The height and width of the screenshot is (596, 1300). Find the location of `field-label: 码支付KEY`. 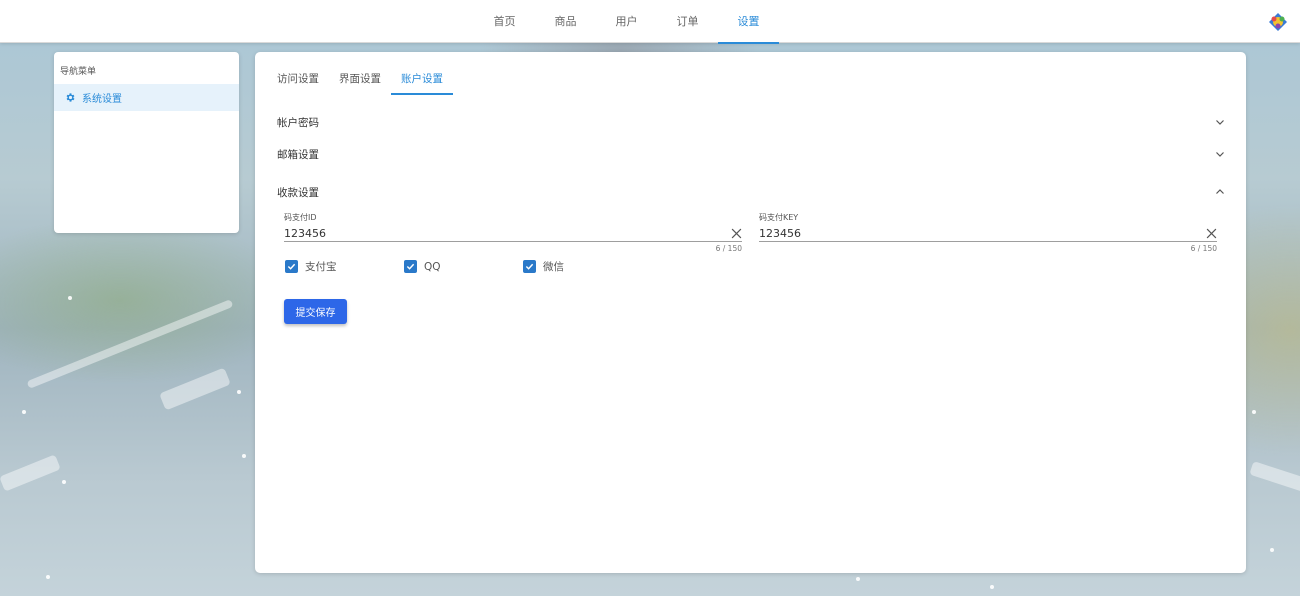

field-label: 码支付KEY is located at coordinates (779, 217).